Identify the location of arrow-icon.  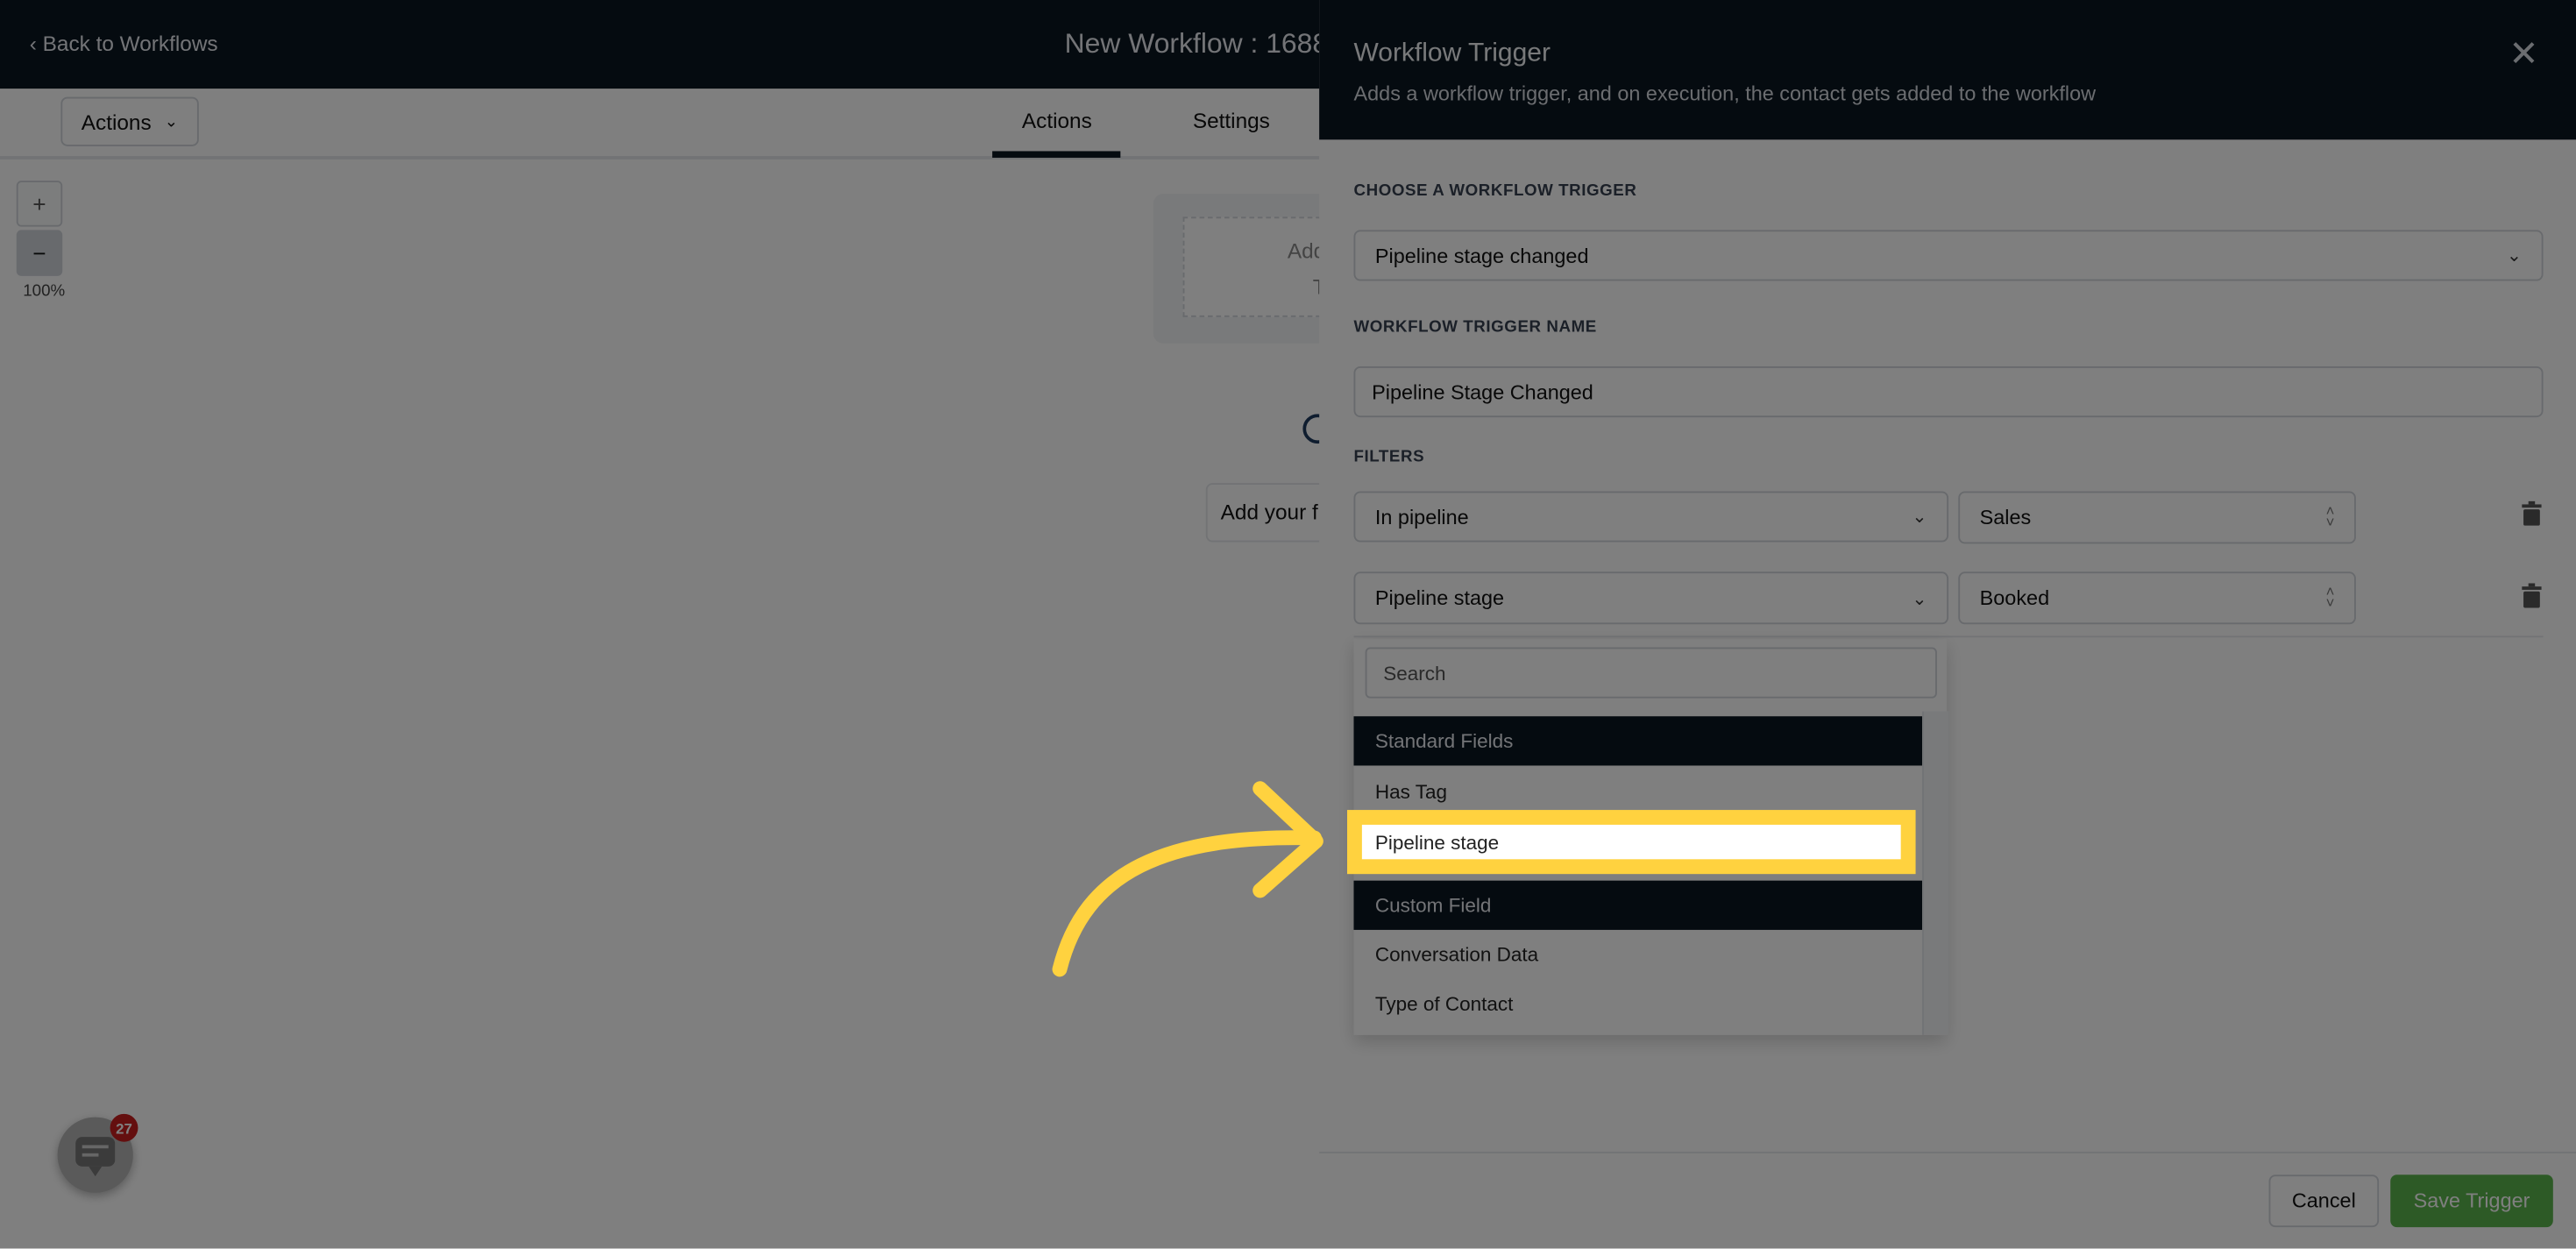
(1187, 879).